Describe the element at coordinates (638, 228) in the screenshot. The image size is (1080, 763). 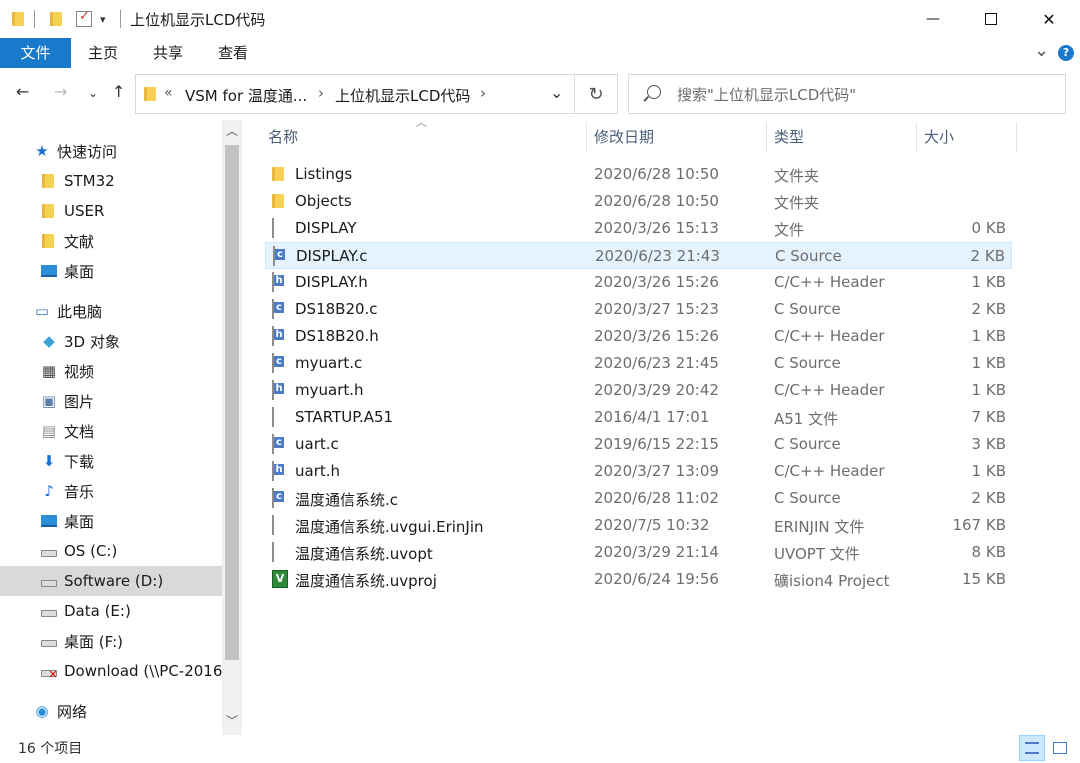
I see `file-row: DISPLAY 2020/3/26 15:13 文件 0 KB` at that location.